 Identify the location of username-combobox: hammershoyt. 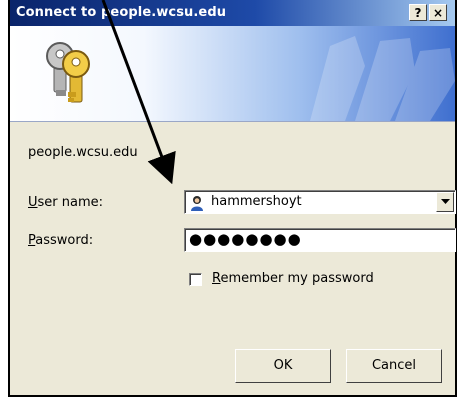
(320, 202).